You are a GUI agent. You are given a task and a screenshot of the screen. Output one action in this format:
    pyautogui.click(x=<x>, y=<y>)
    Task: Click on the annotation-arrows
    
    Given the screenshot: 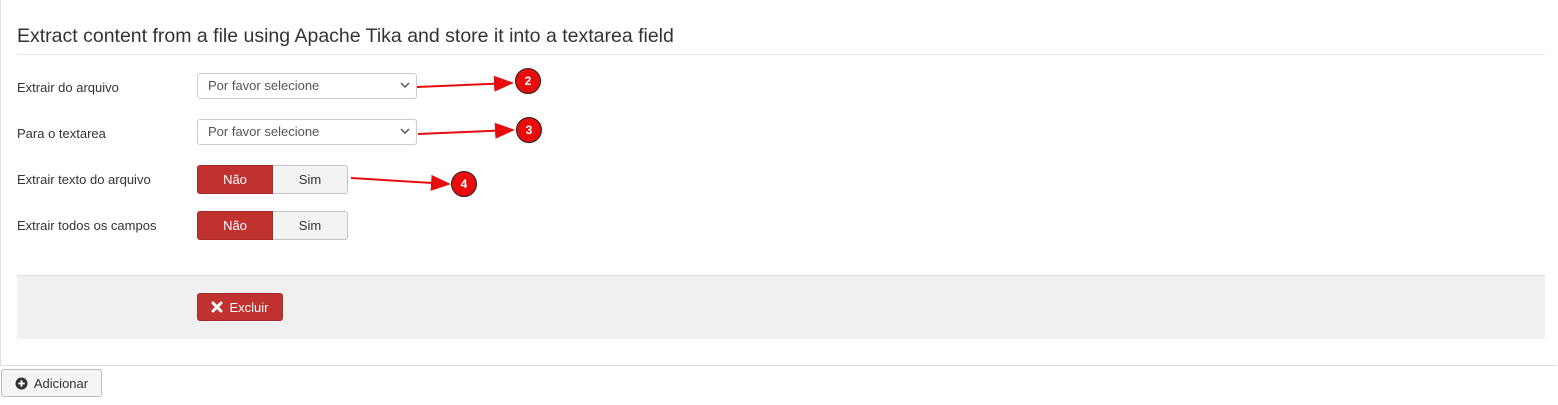 What is the action you would take?
    pyautogui.click(x=432, y=133)
    